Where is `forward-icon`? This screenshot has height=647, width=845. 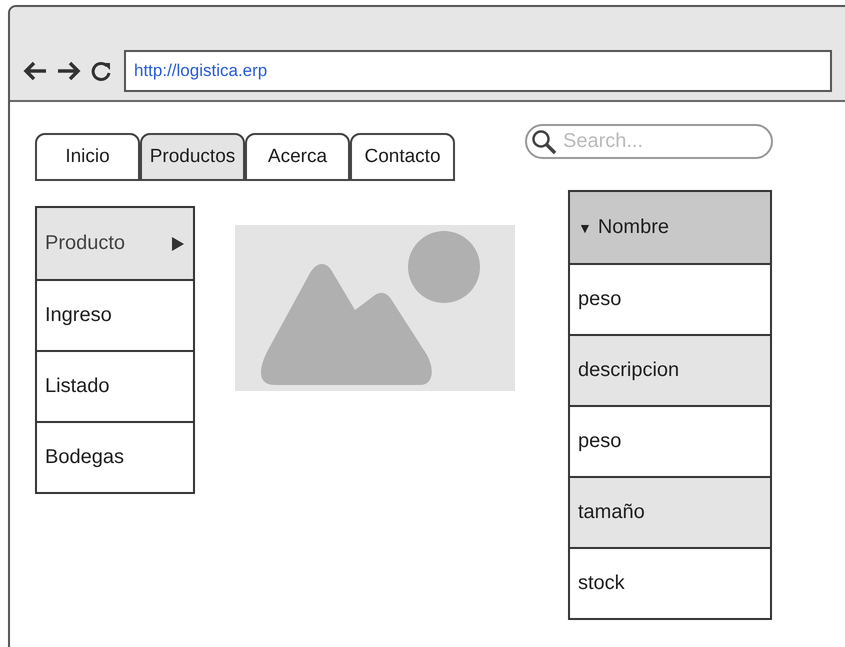
forward-icon is located at coordinates (69, 71).